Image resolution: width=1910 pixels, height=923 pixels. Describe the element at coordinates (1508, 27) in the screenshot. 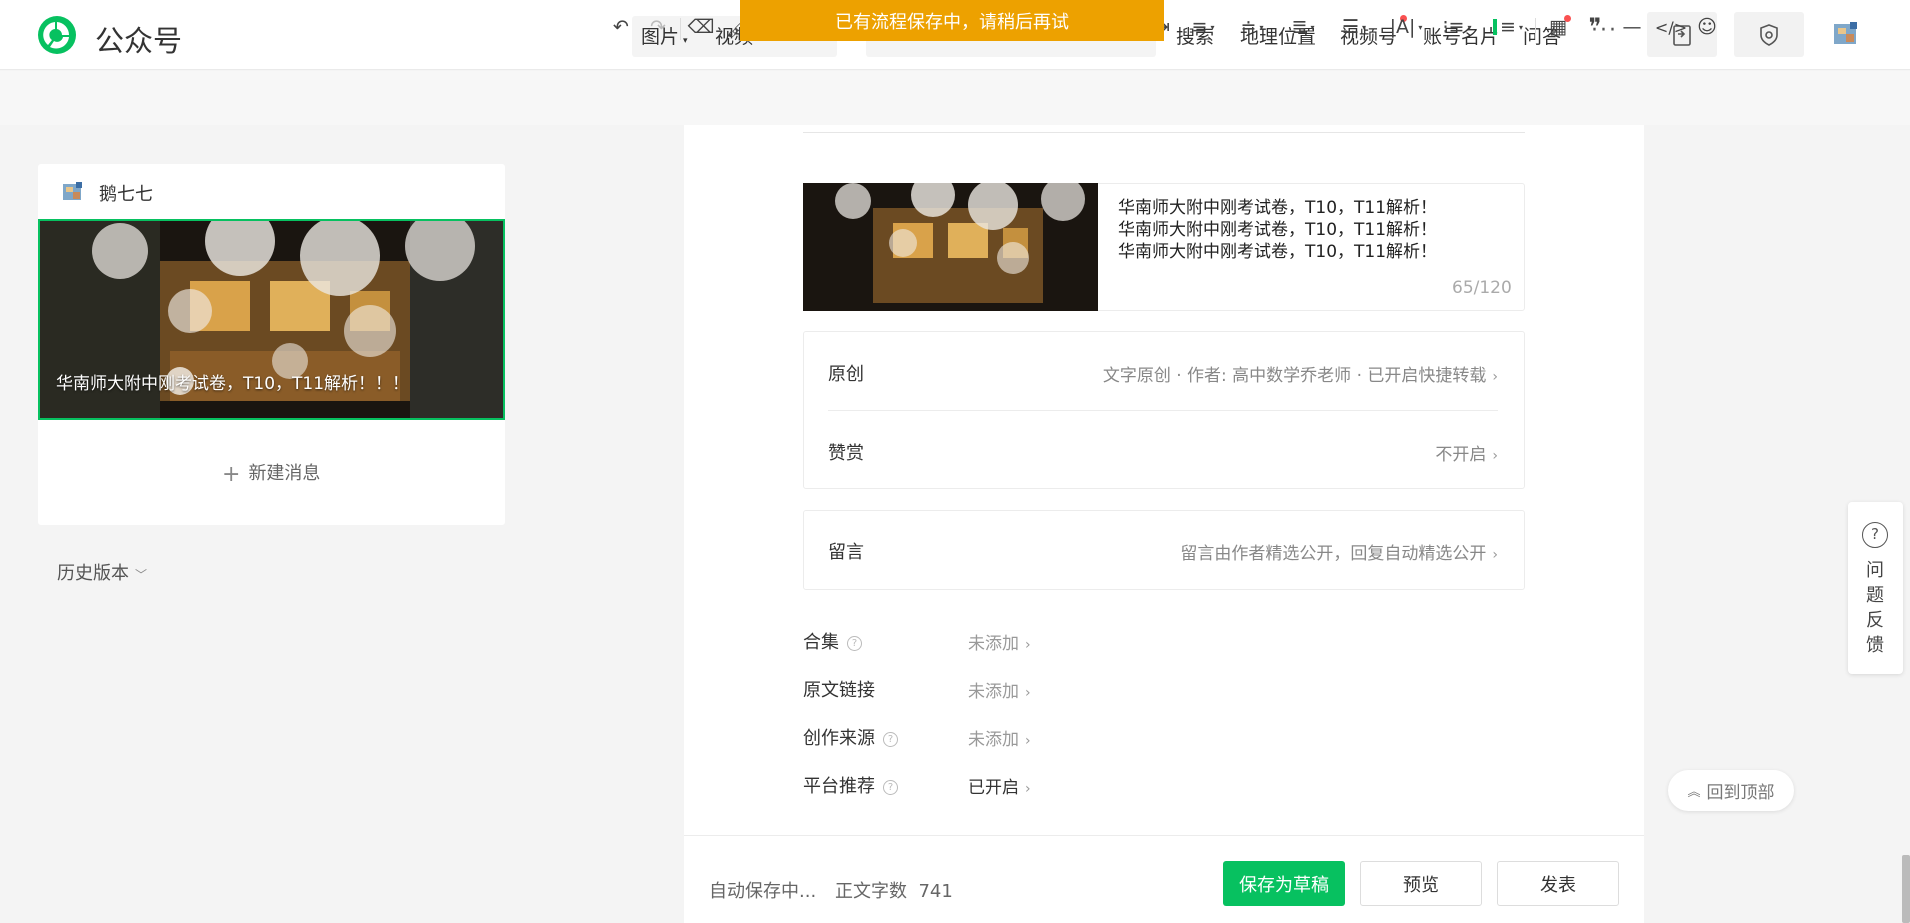

I see `paragraph-style-icon: ≡ ▾` at that location.